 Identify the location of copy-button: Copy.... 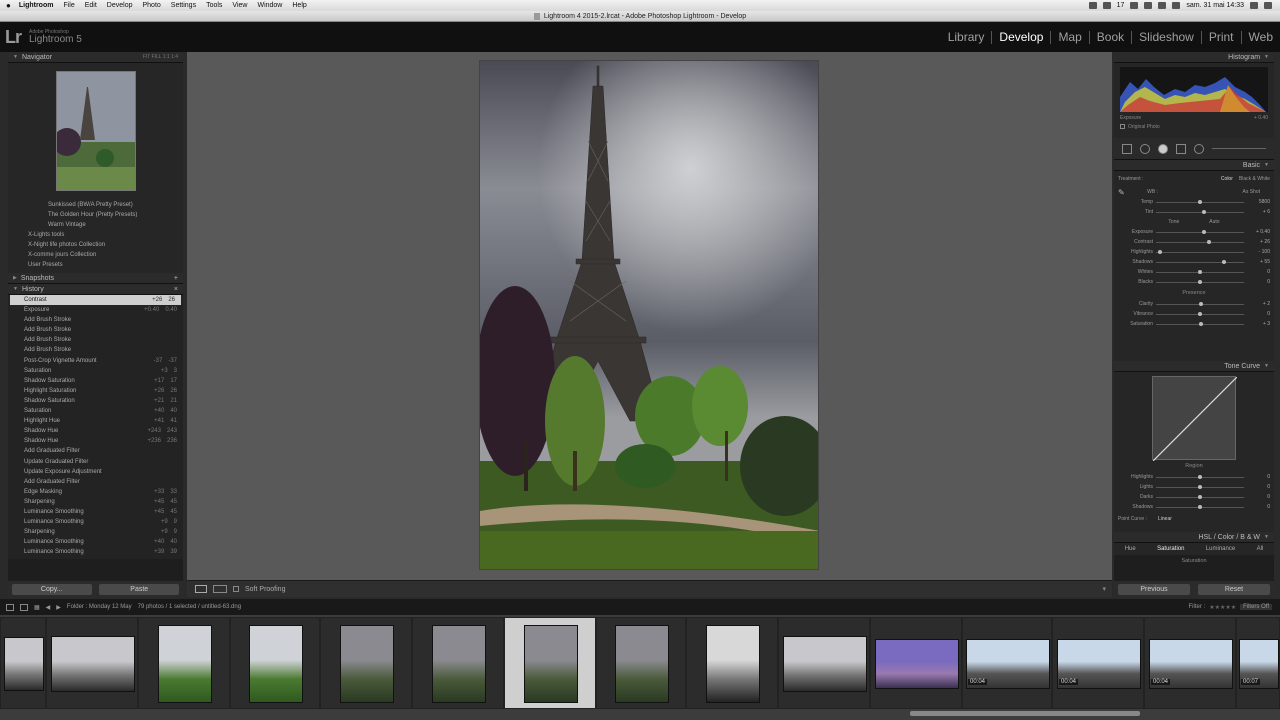
(51, 589).